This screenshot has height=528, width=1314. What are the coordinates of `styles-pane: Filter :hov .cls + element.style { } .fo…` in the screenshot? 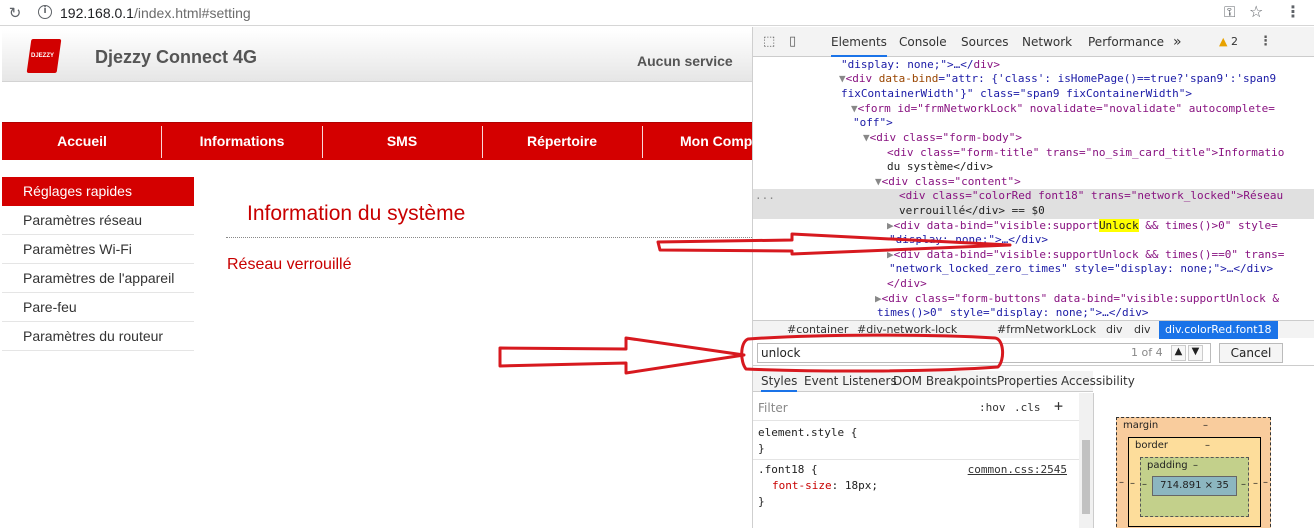 It's located at (916, 460).